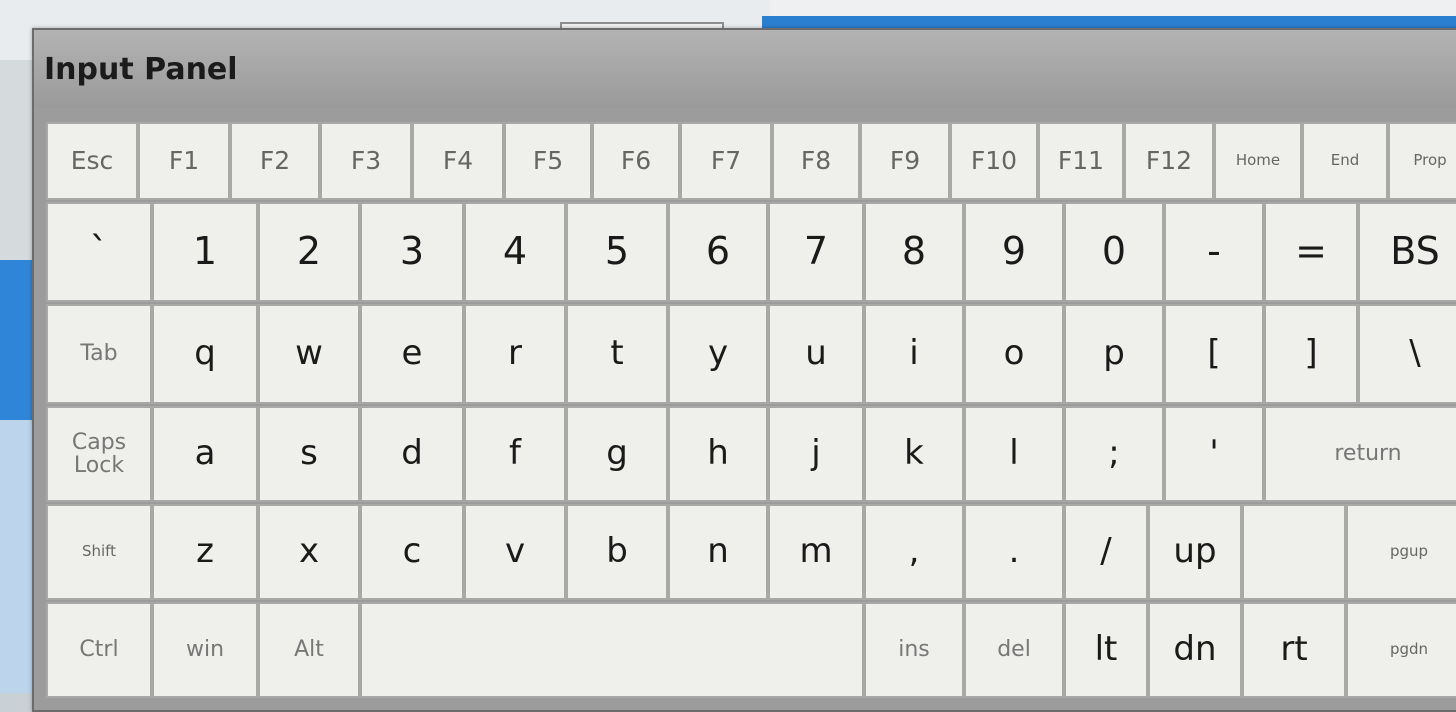 The image size is (1456, 712). What do you see at coordinates (1106, 552) in the screenshot?
I see `key-slash: /` at bounding box center [1106, 552].